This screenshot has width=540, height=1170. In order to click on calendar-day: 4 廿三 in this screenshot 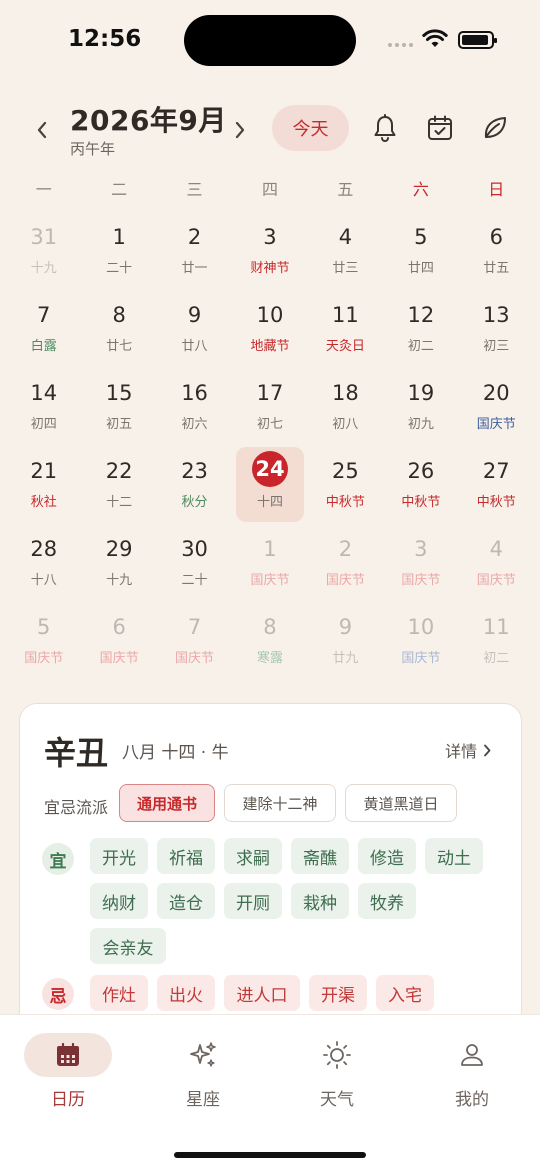, I will do `click(345, 251)`.